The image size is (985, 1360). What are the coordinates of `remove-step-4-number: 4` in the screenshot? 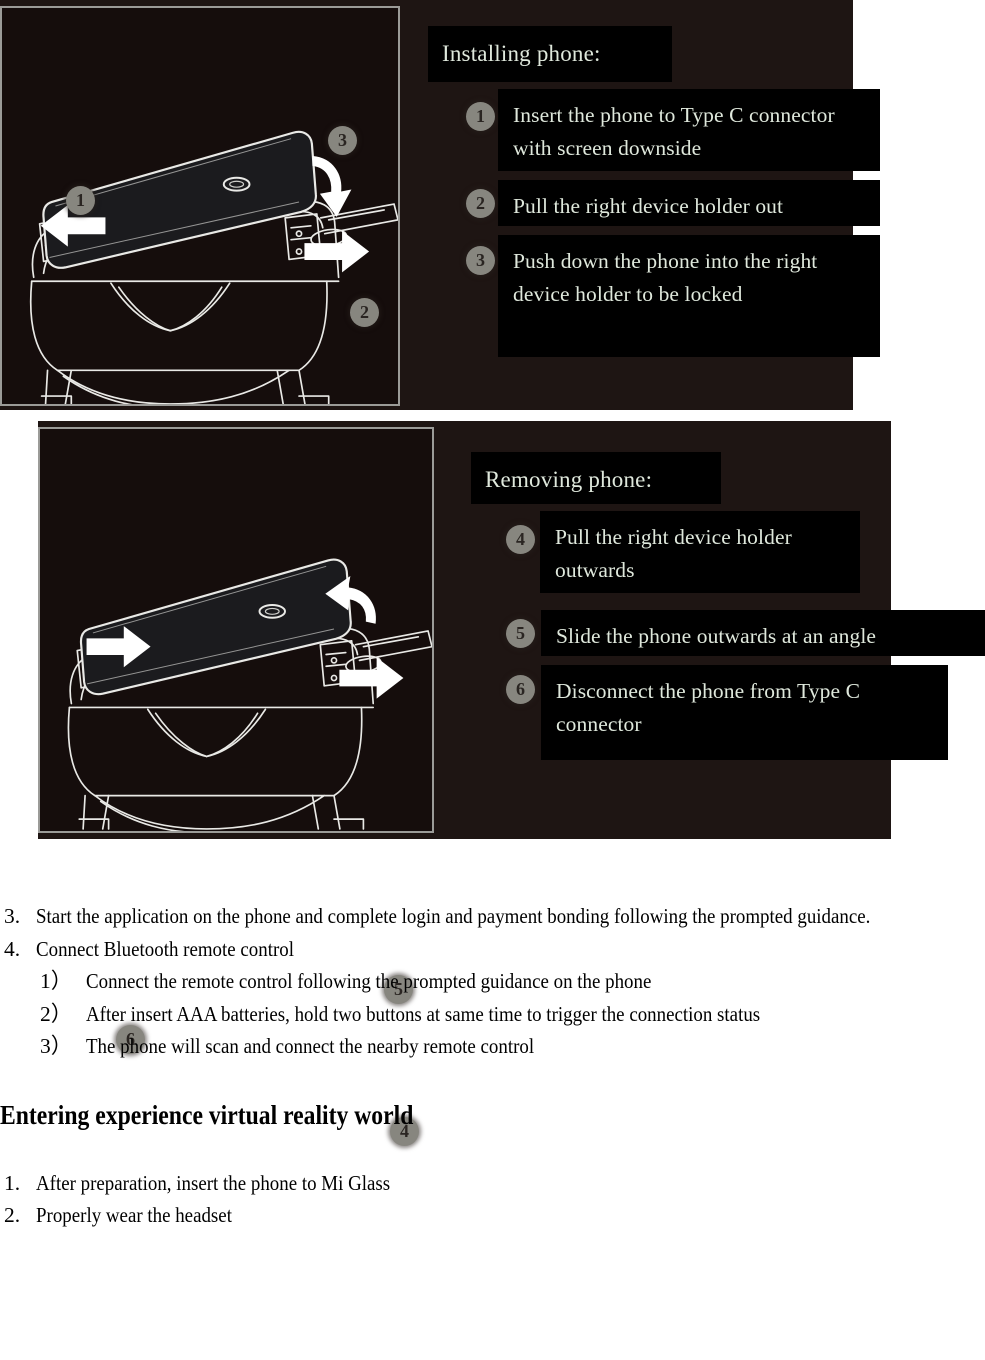 It's located at (520, 539).